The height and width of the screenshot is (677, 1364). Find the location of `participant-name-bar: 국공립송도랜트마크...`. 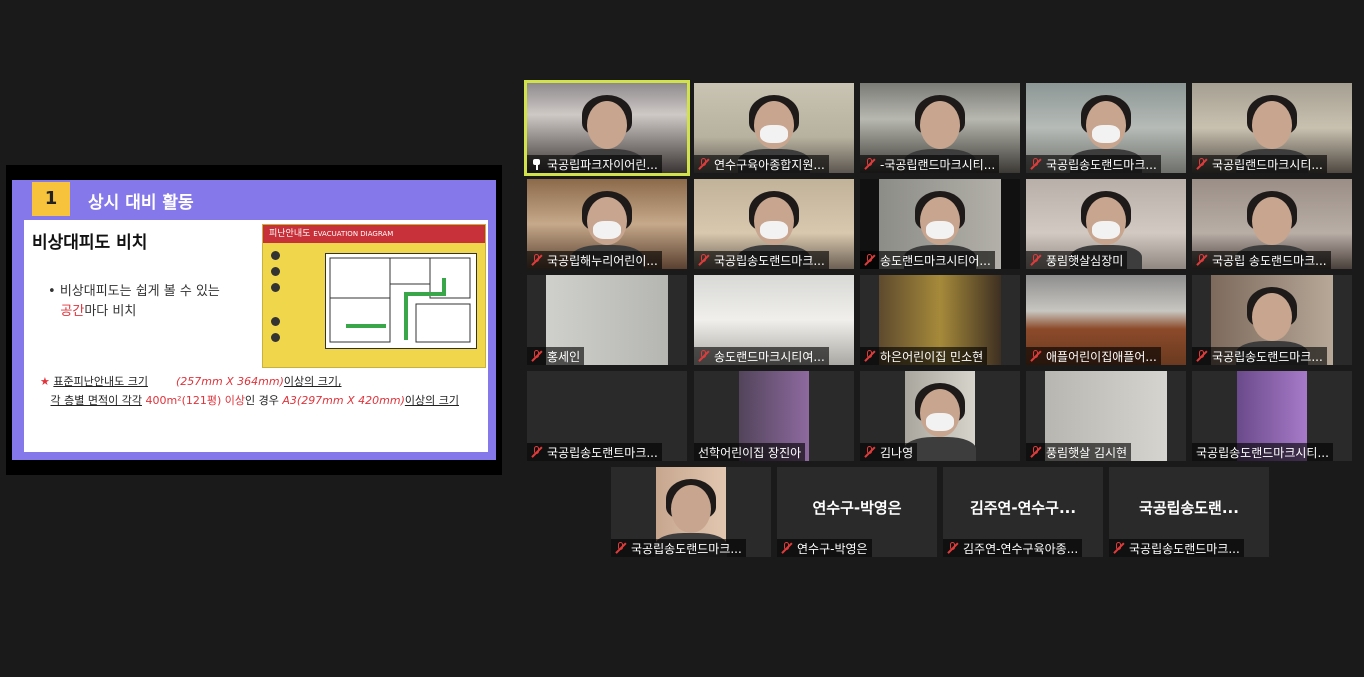

participant-name-bar: 국공립송도랜트마크... is located at coordinates (594, 452).